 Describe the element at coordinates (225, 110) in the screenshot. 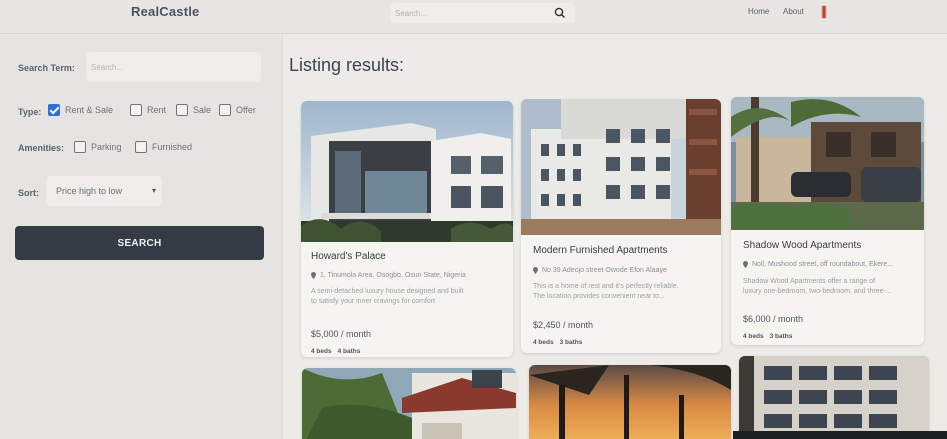

I see `offer-checkbox` at that location.